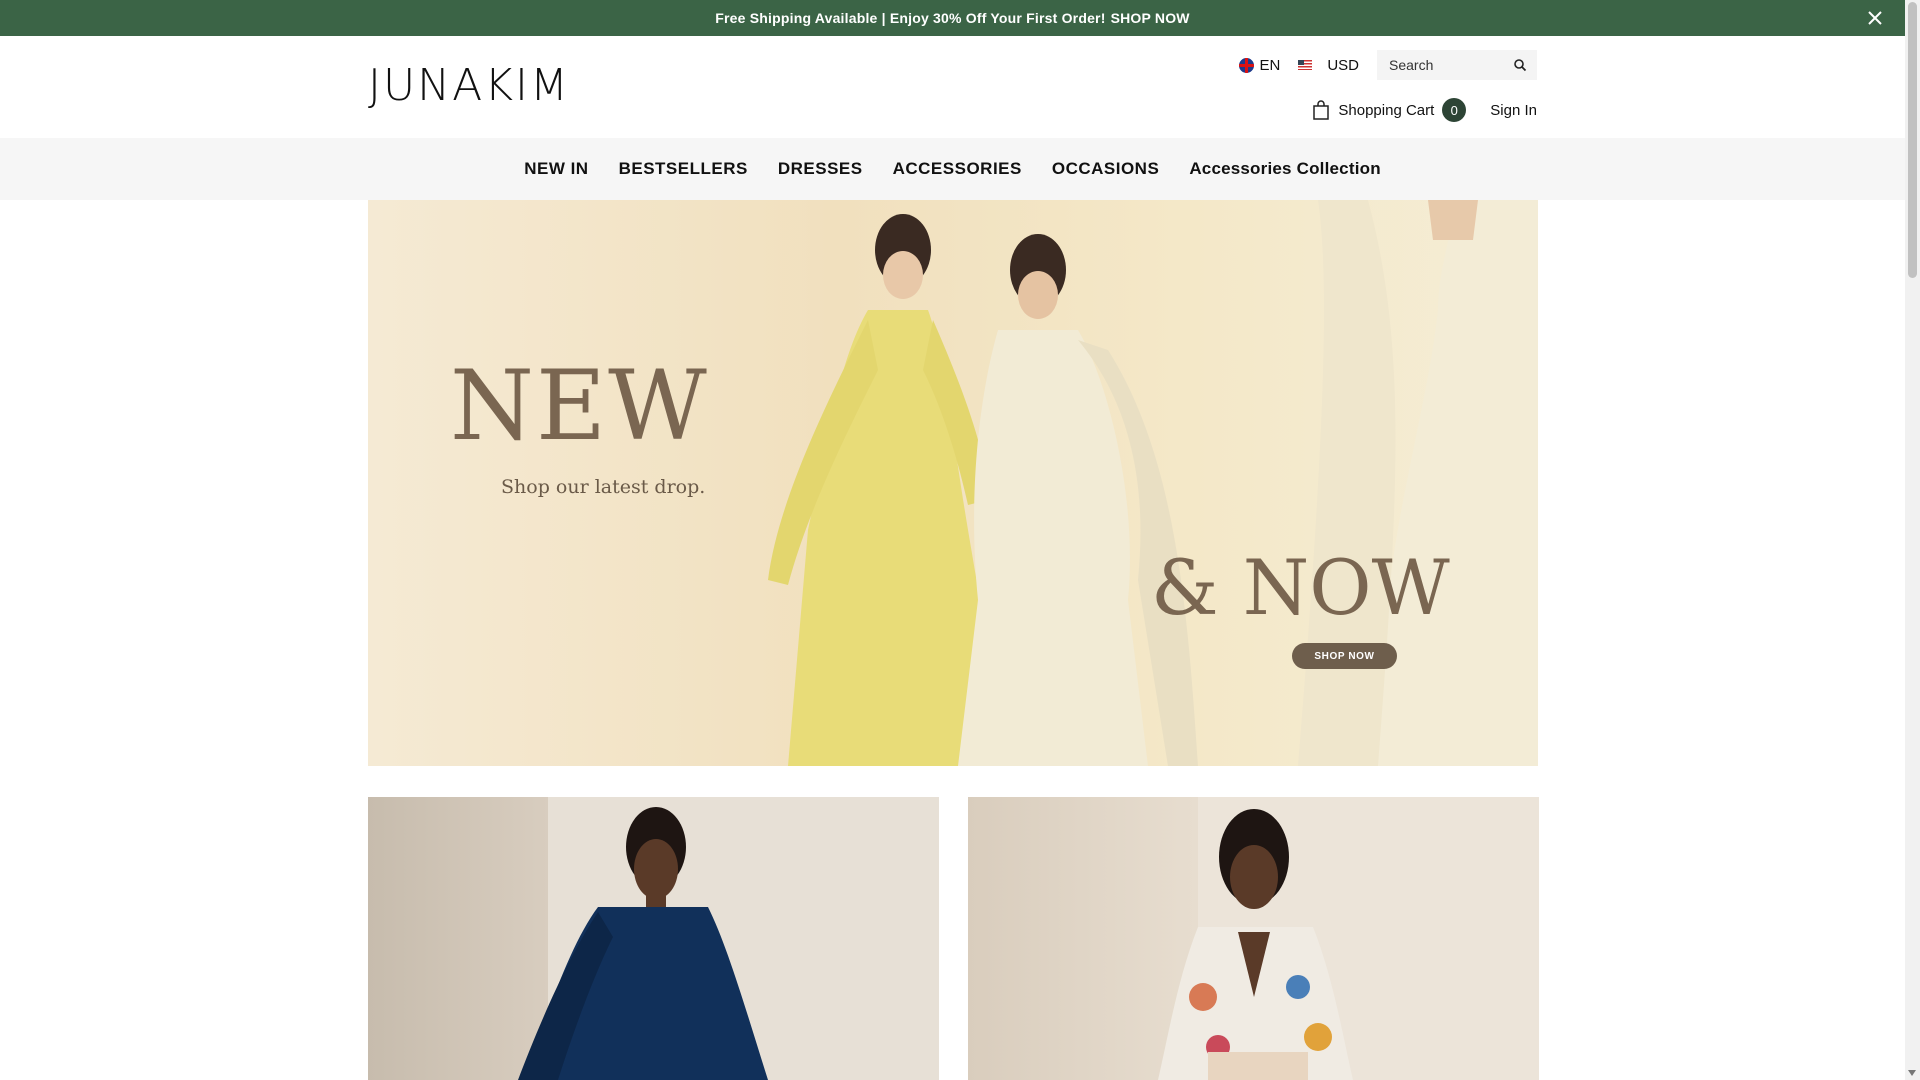 The image size is (1920, 1080). Describe the element at coordinates (683, 169) in the screenshot. I see `nav-item-bestsellers: BESTSELLERS` at that location.